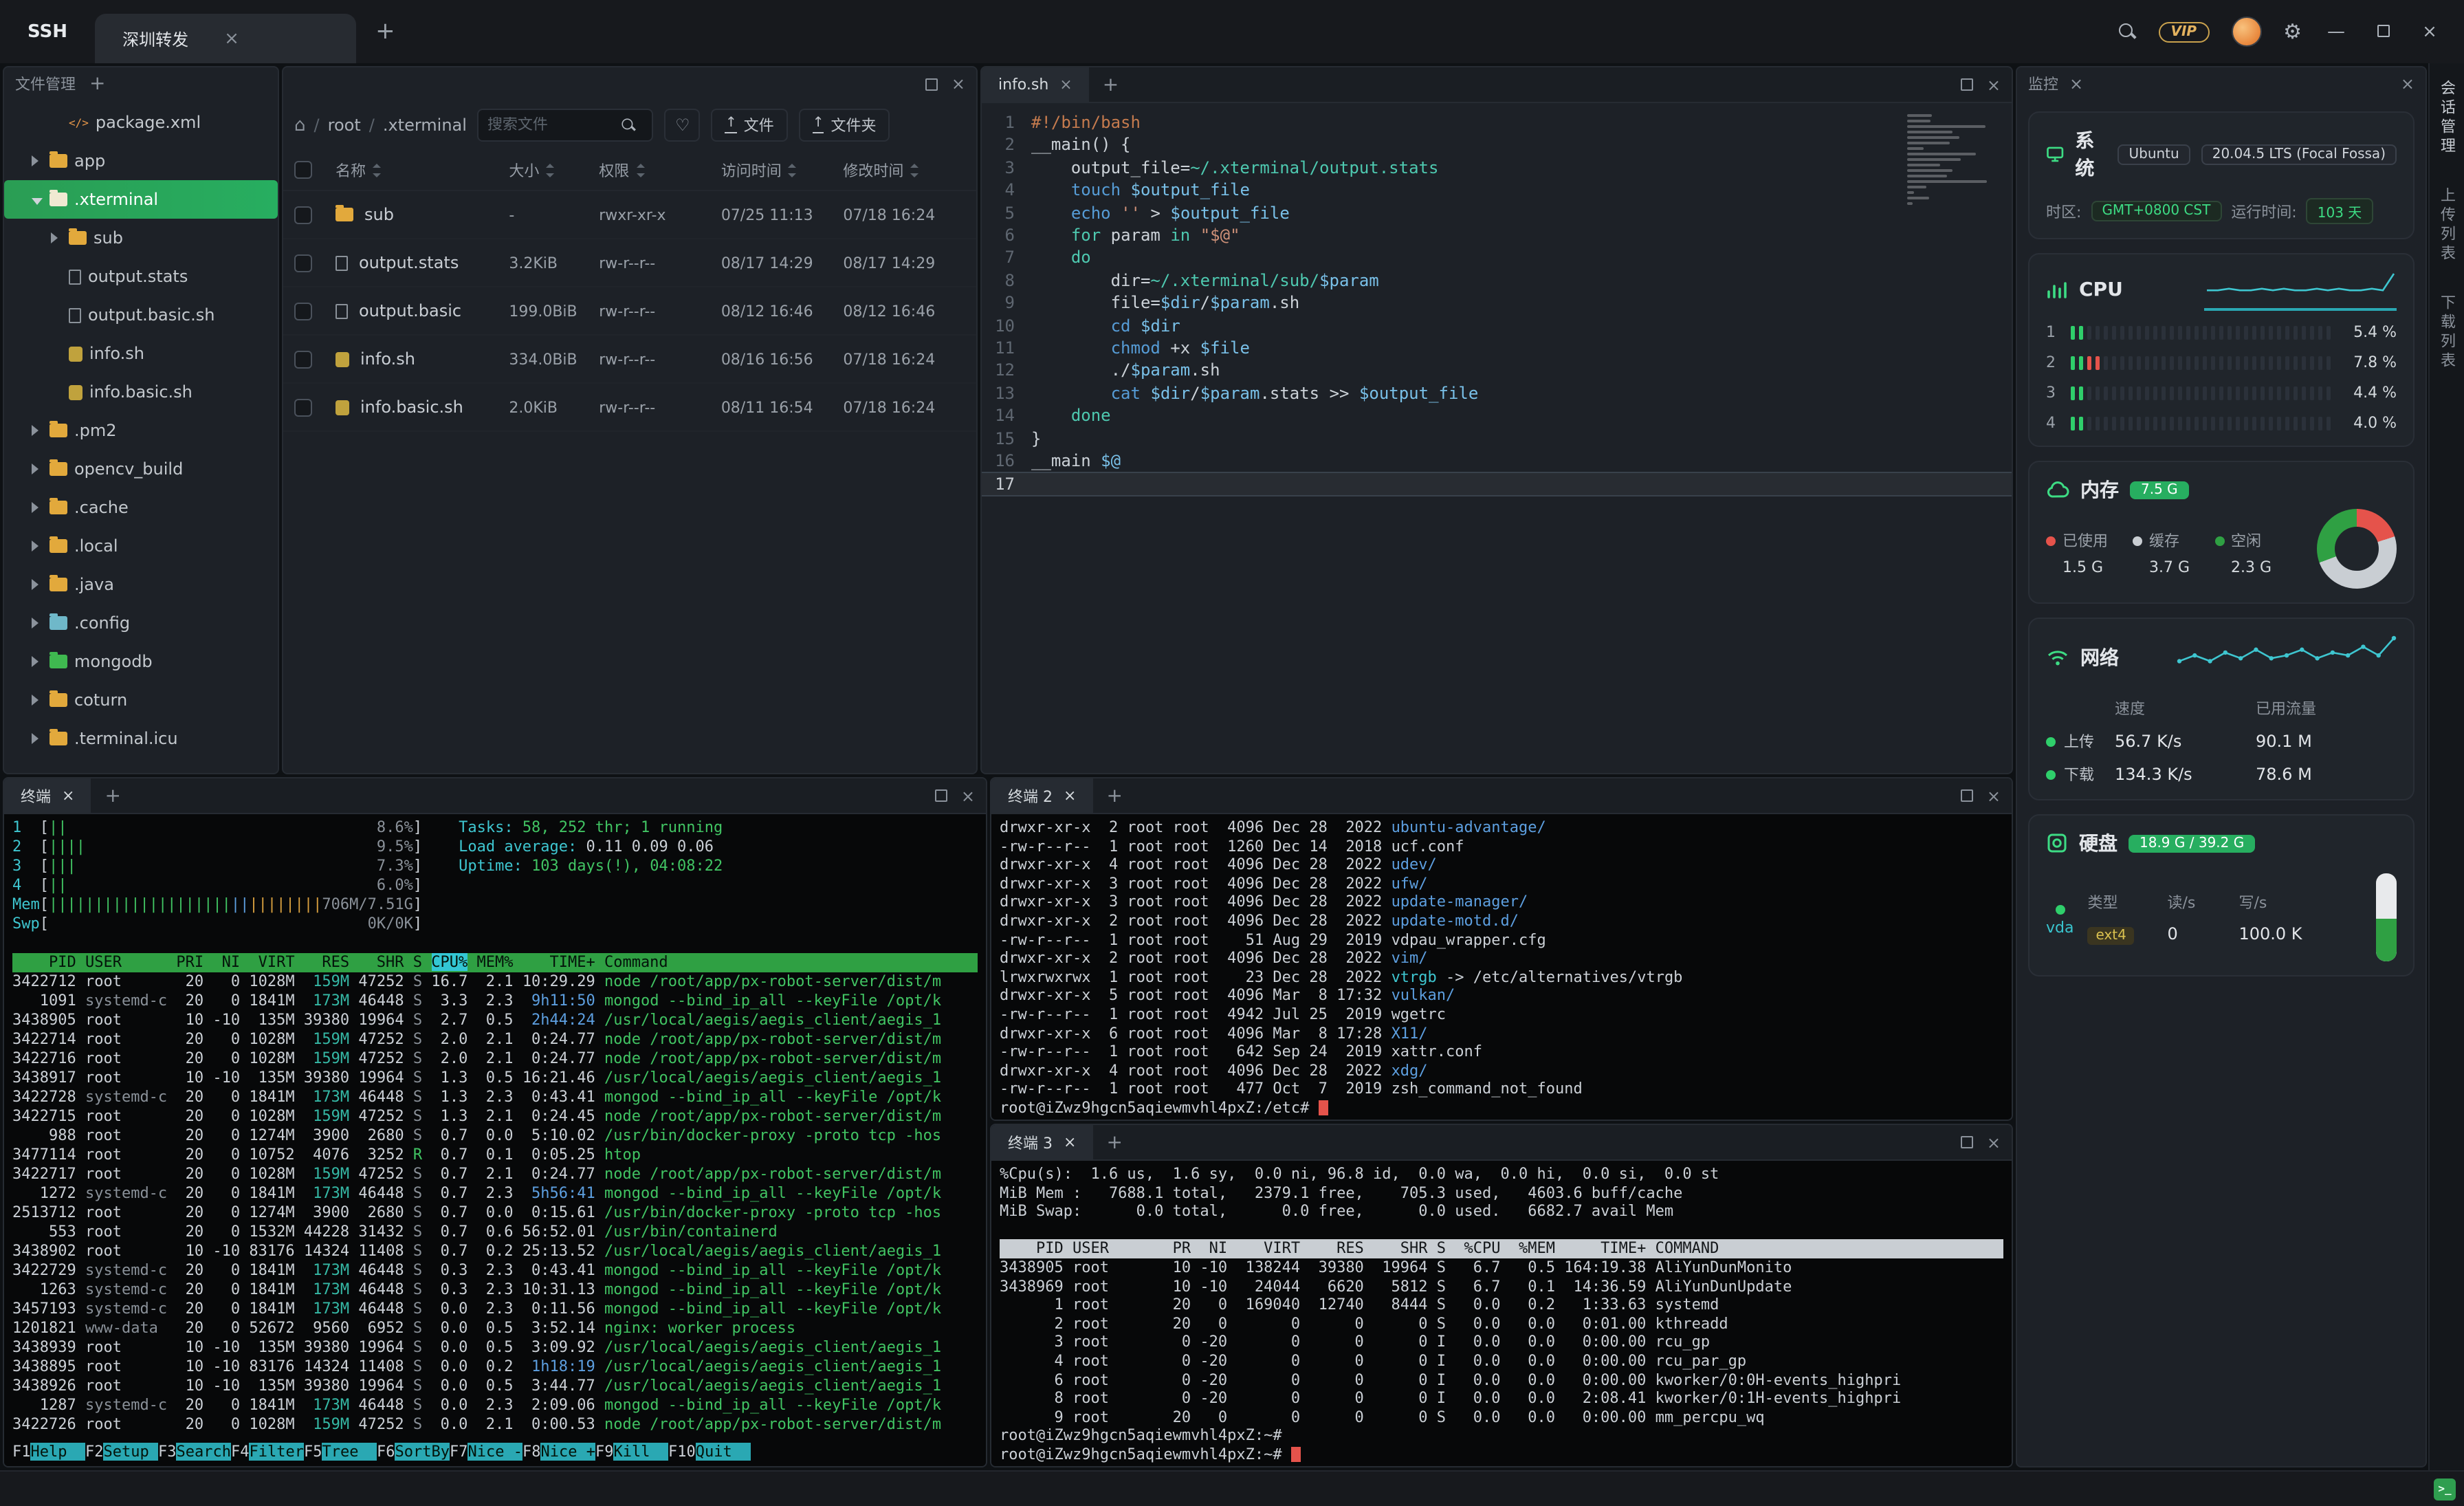  Describe the element at coordinates (276, 1452) in the screenshot. I see `fkey-label: Filter` at that location.